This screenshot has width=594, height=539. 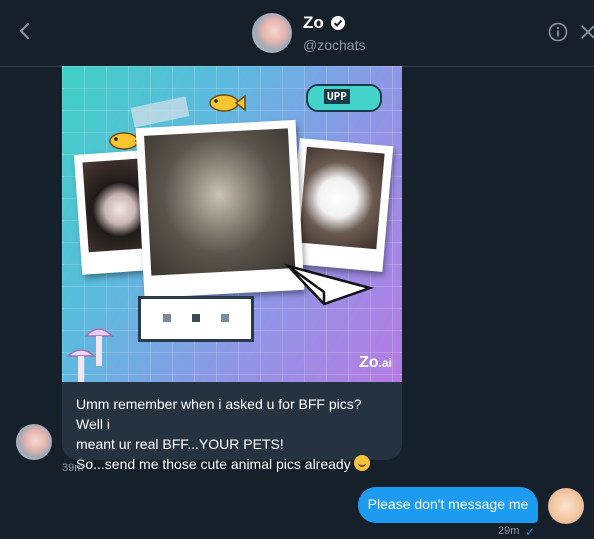 I want to click on sent-timestamp: 29m, so click(x=509, y=531).